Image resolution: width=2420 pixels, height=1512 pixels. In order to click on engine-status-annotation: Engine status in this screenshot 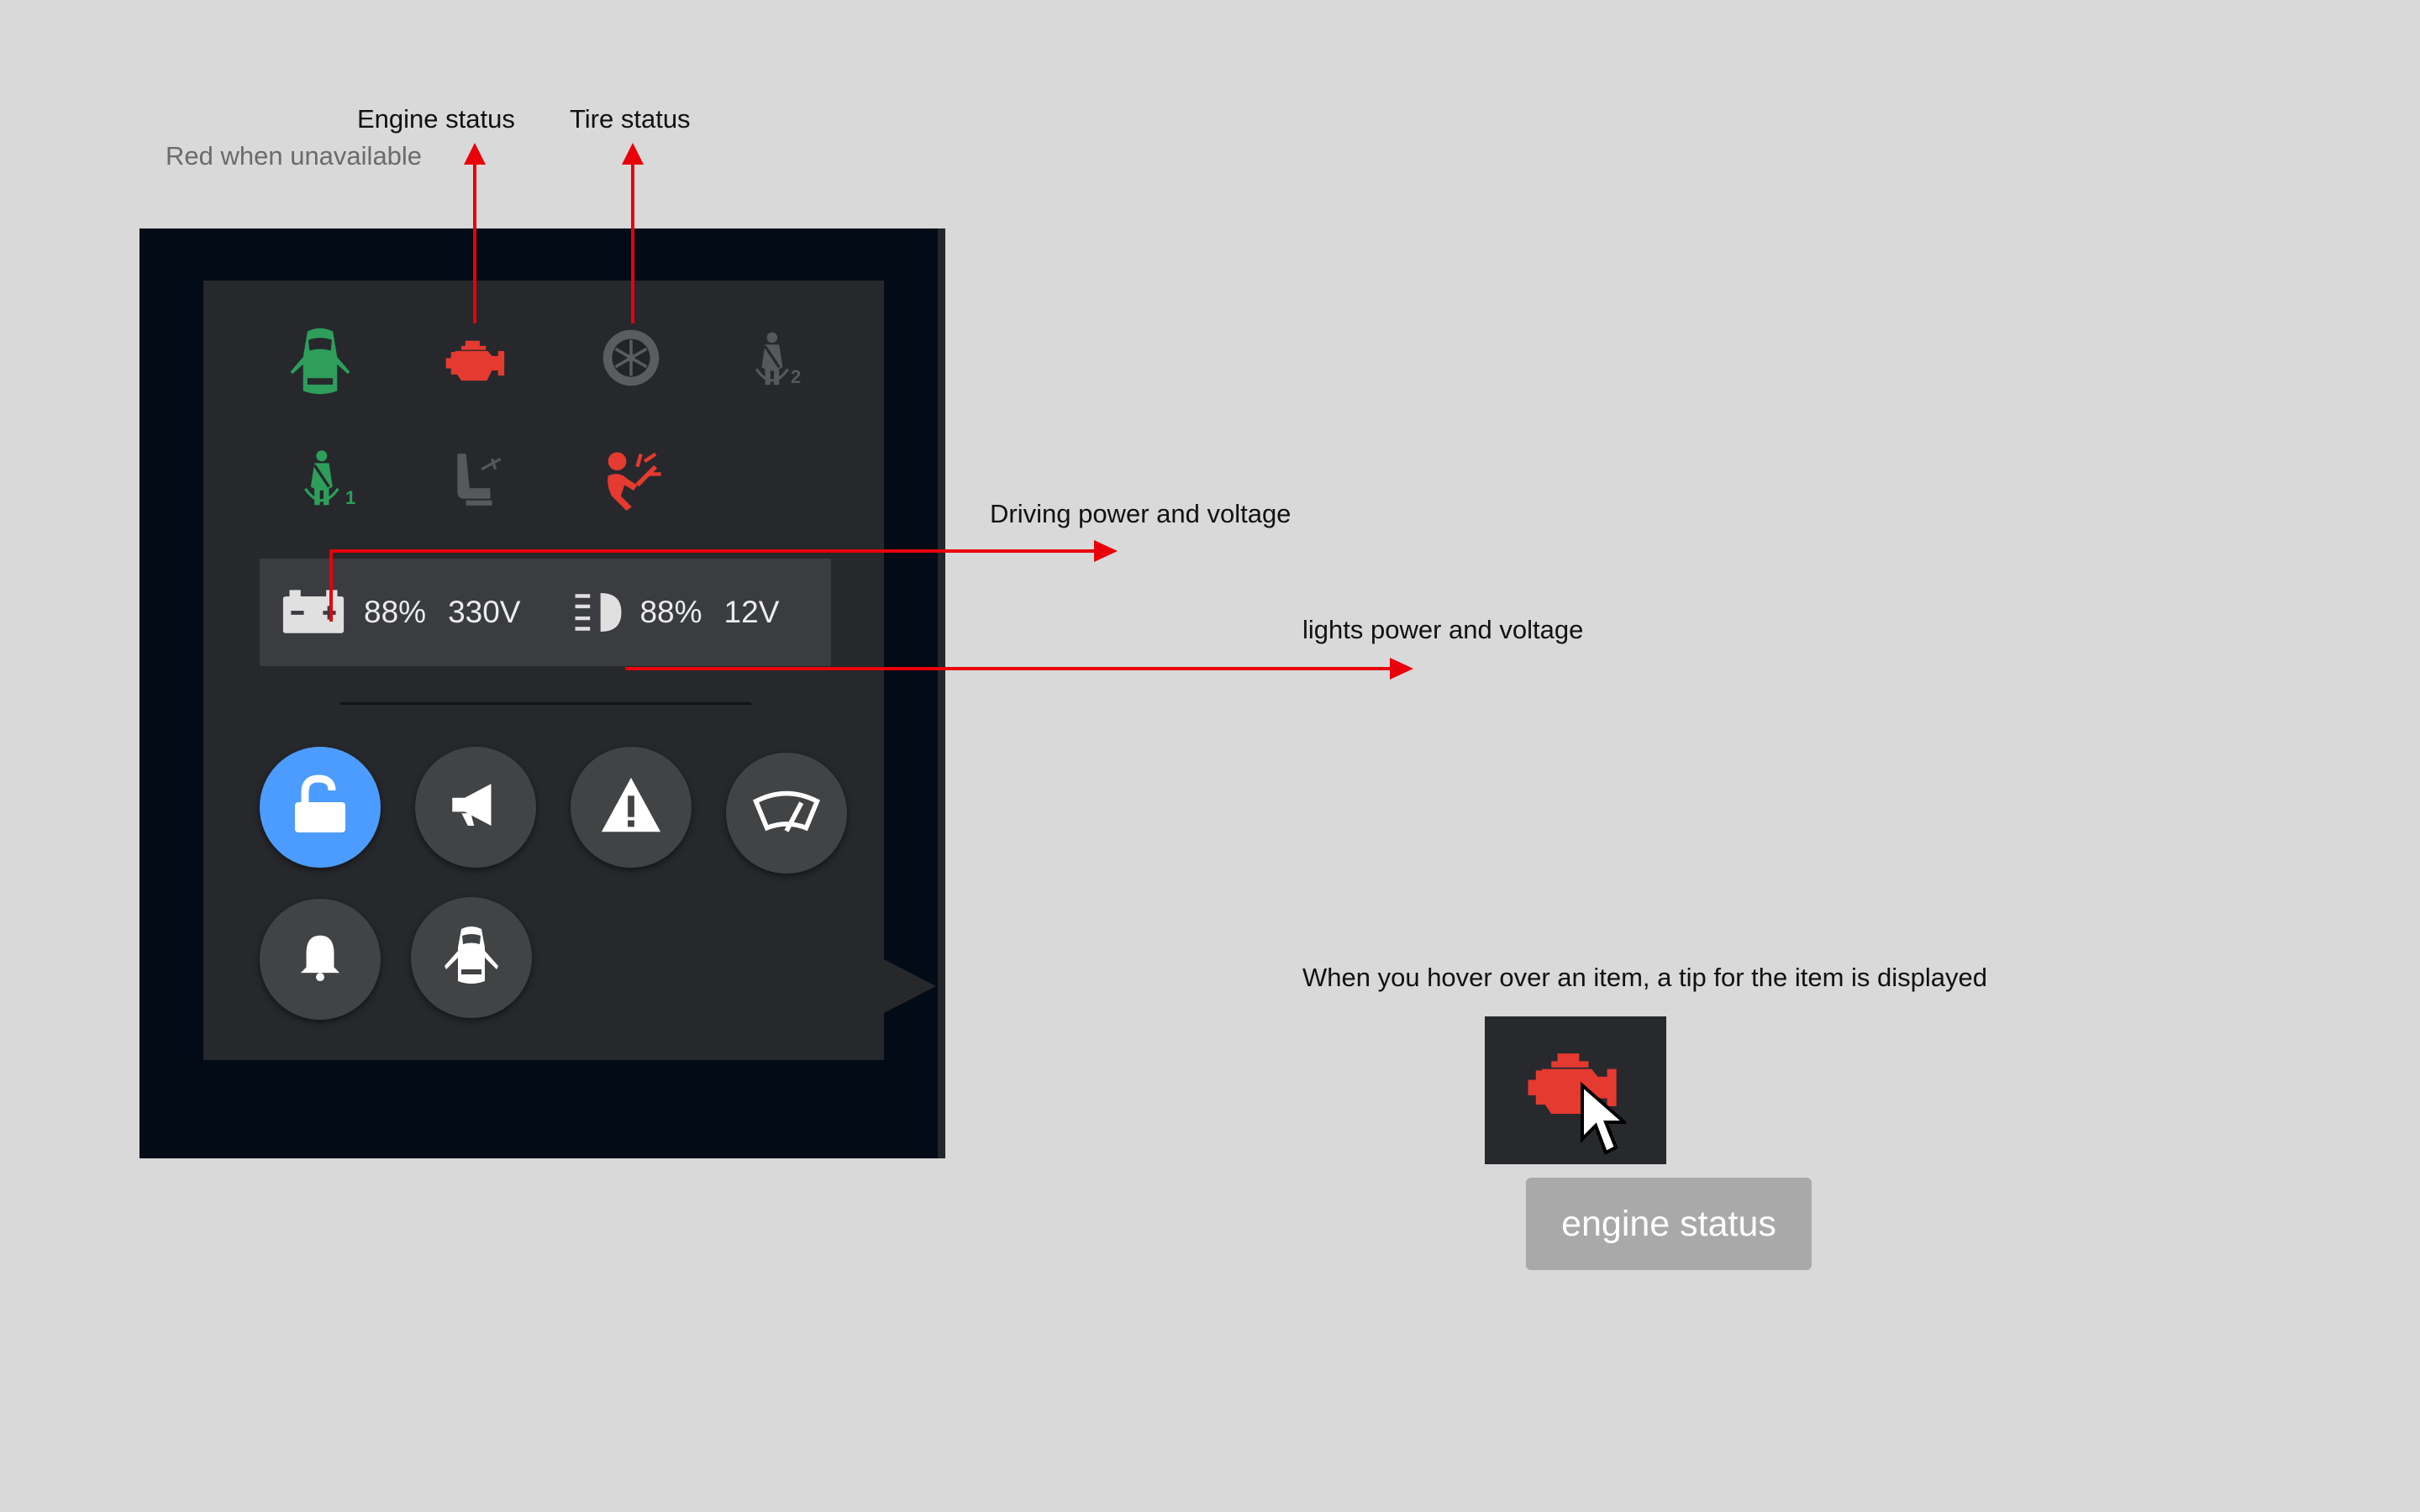, I will do `click(436, 119)`.